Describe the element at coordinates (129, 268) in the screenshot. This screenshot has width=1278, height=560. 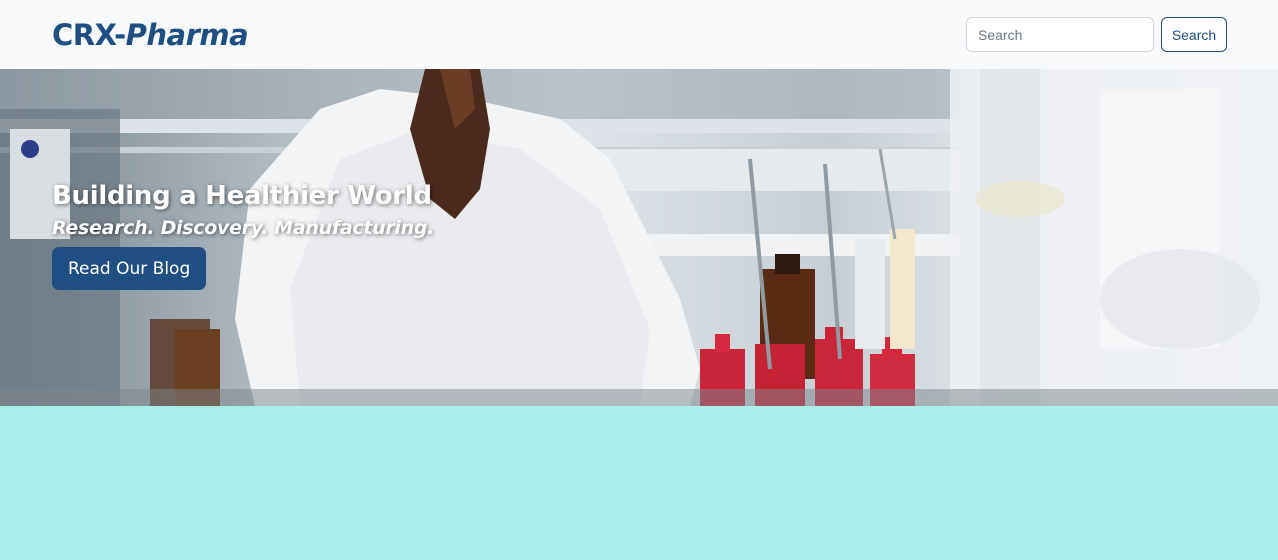
I see `read-blog-button: Read Our Blog` at that location.